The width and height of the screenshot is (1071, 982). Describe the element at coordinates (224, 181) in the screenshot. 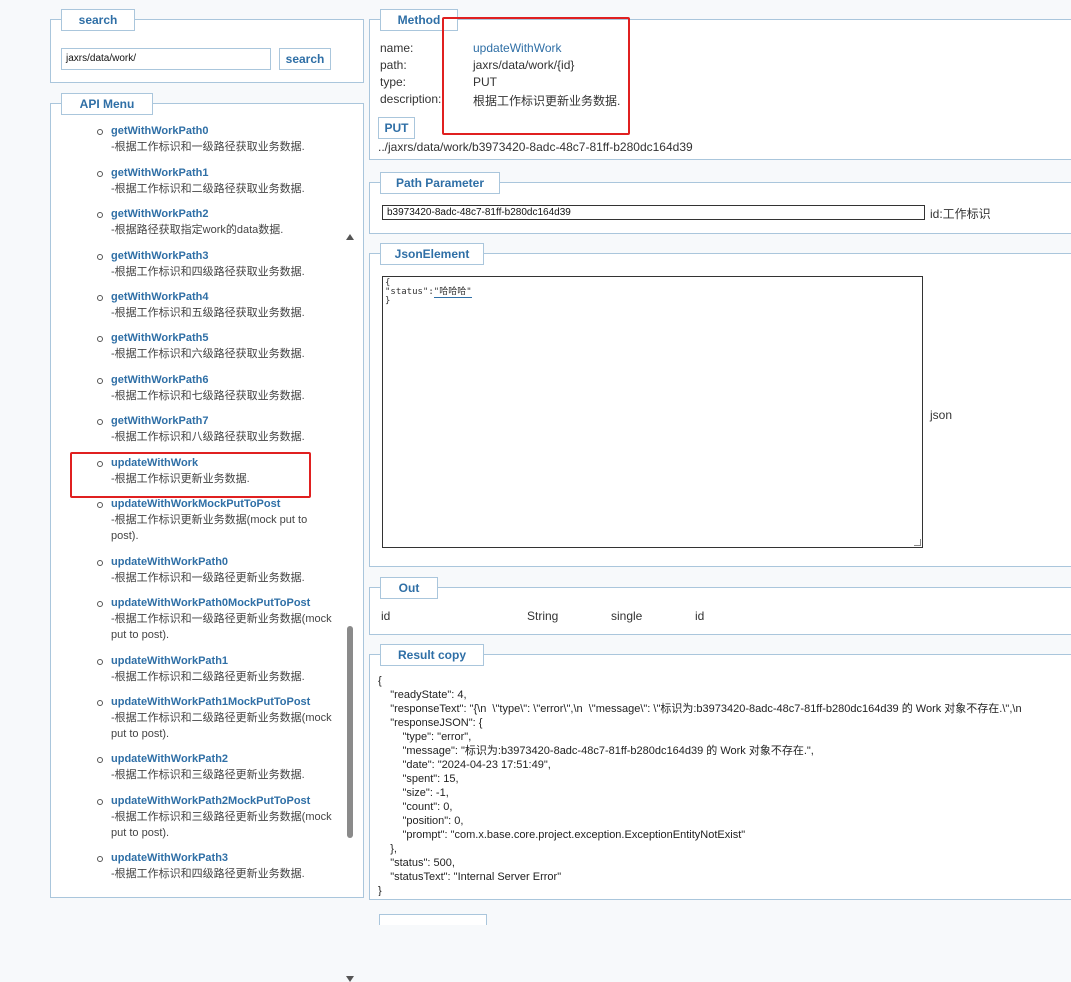

I see `menu-item: getWithWorkPath1 -根据工作标识和二级路径获取业务数据.` at that location.